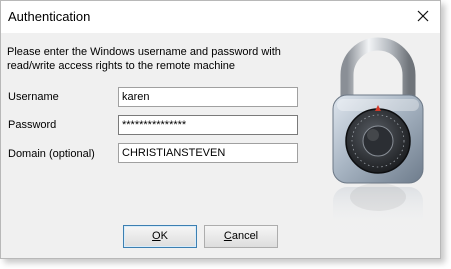 The width and height of the screenshot is (451, 269). What do you see at coordinates (245, 236) in the screenshot?
I see `cancel-label-rest: ancel` at bounding box center [245, 236].